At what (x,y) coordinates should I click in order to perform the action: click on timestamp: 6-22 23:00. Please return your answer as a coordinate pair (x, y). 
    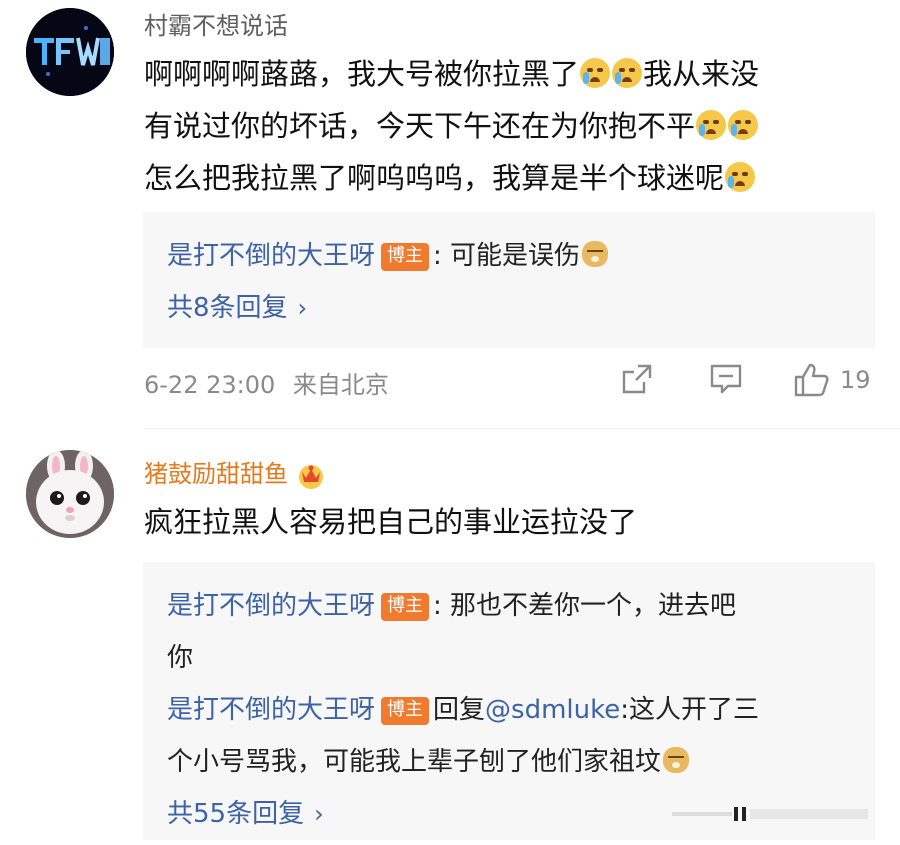
    Looking at the image, I should click on (210, 385).